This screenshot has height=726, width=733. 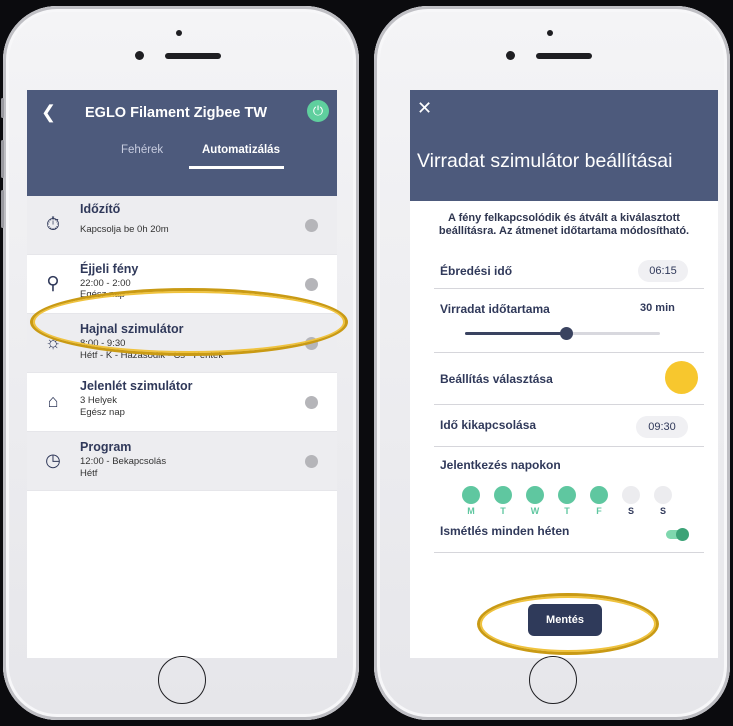 I want to click on mute-switch, so click(x=2, y=108).